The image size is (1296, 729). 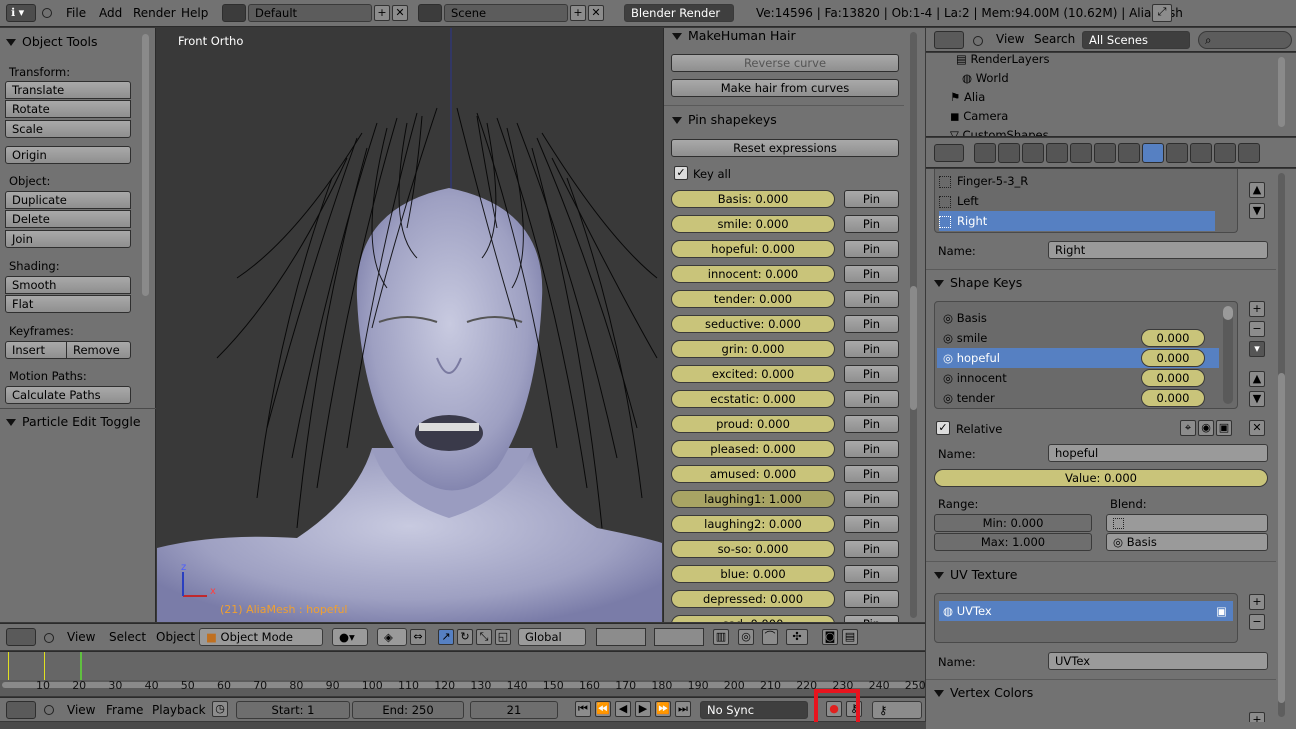 What do you see at coordinates (949, 40) in the screenshot?
I see `outliner-editor-icon` at bounding box center [949, 40].